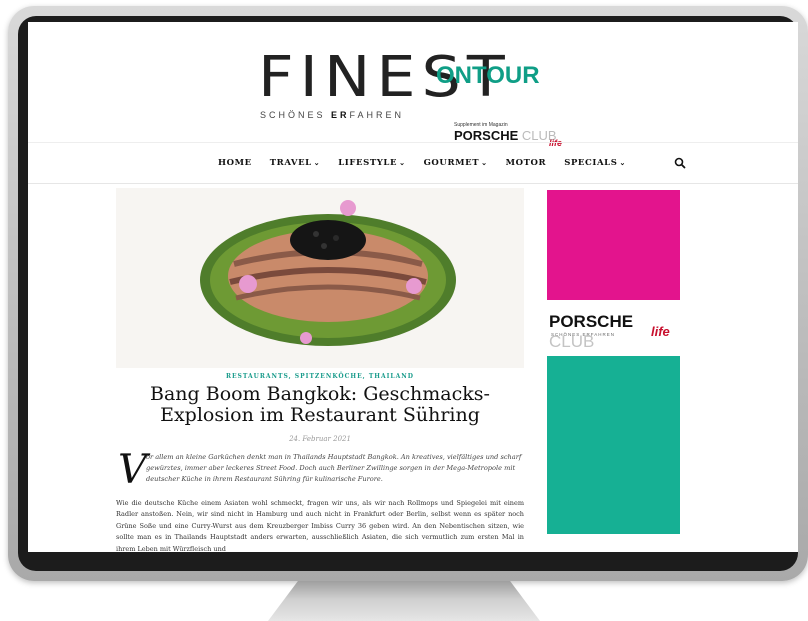  I want to click on nav-item-label: MOTOR, so click(526, 163).